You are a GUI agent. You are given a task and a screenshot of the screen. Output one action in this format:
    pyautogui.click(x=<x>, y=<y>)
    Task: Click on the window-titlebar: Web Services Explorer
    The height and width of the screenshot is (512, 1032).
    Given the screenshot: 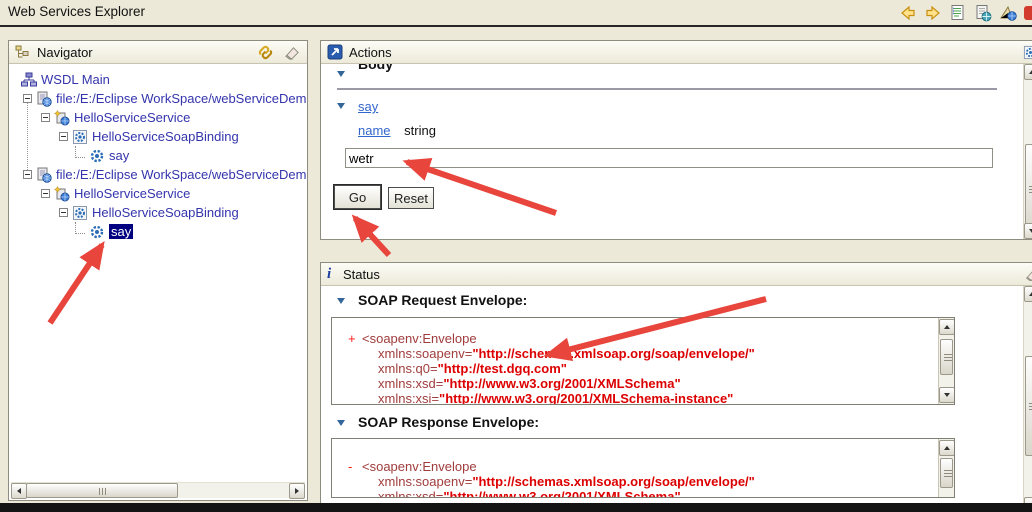 What is the action you would take?
    pyautogui.click(x=516, y=12)
    